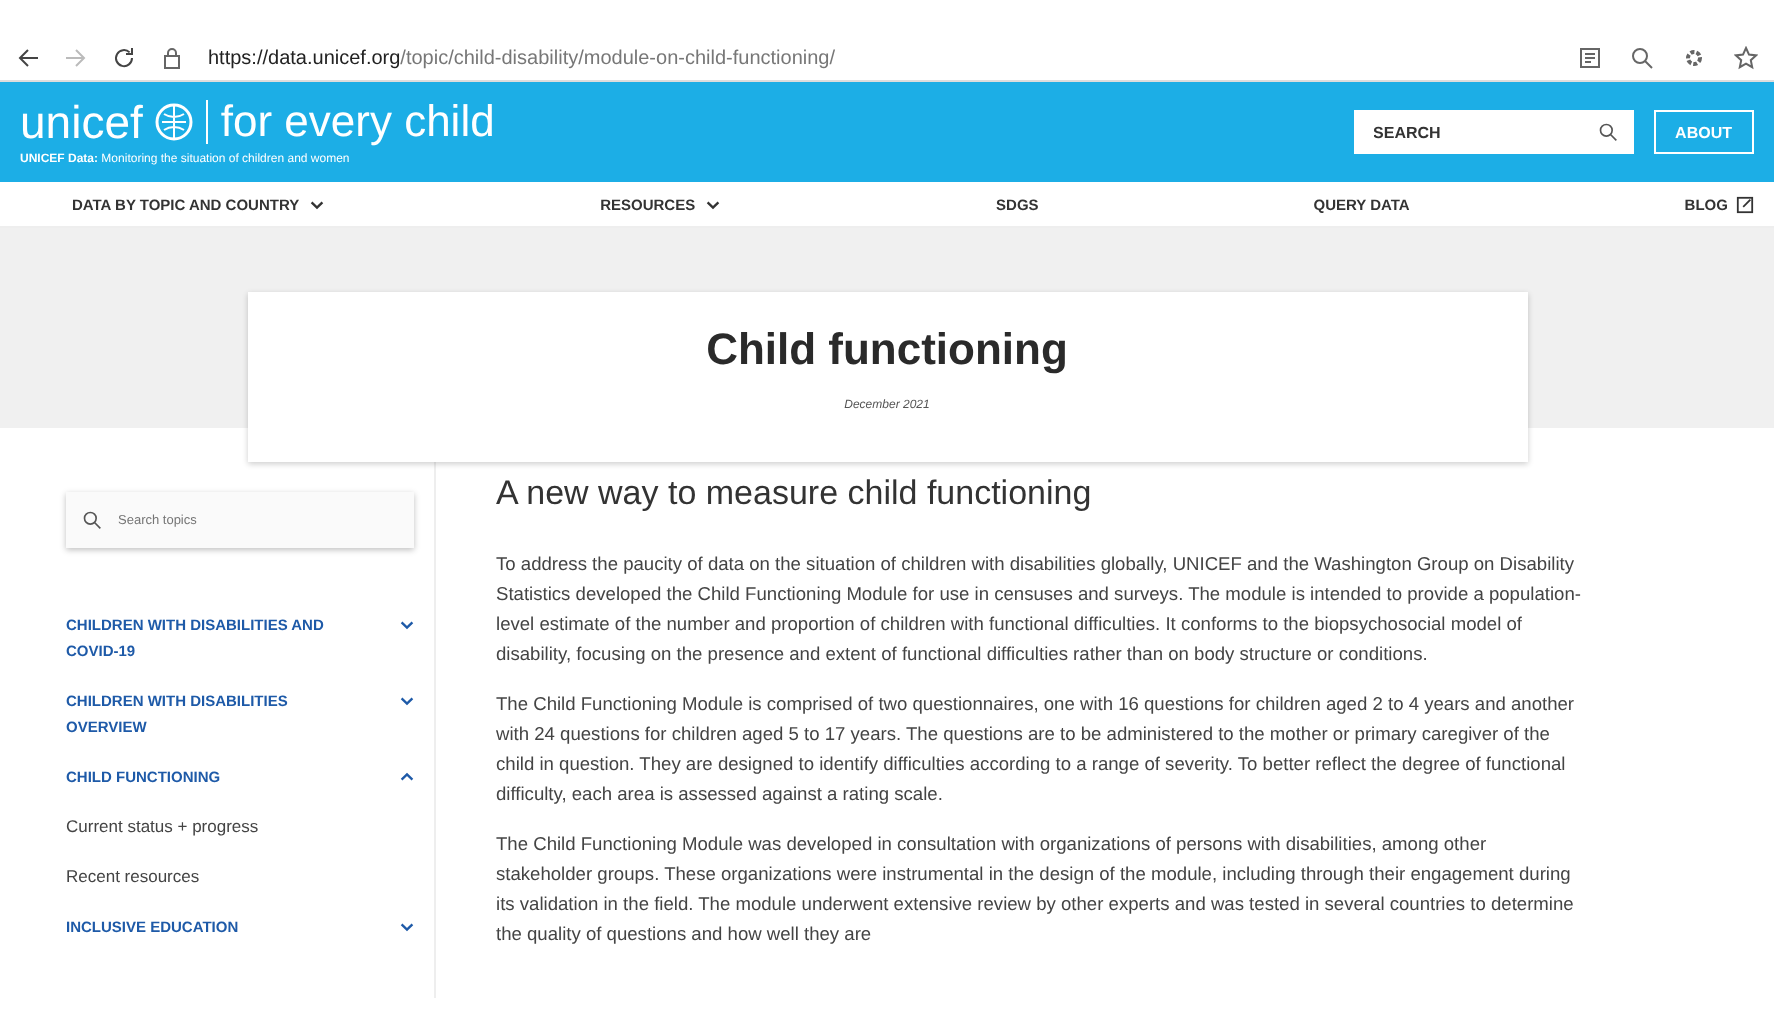  Describe the element at coordinates (795, 494) in the screenshot. I see `article-heading: A new way to measure child functioning` at that location.